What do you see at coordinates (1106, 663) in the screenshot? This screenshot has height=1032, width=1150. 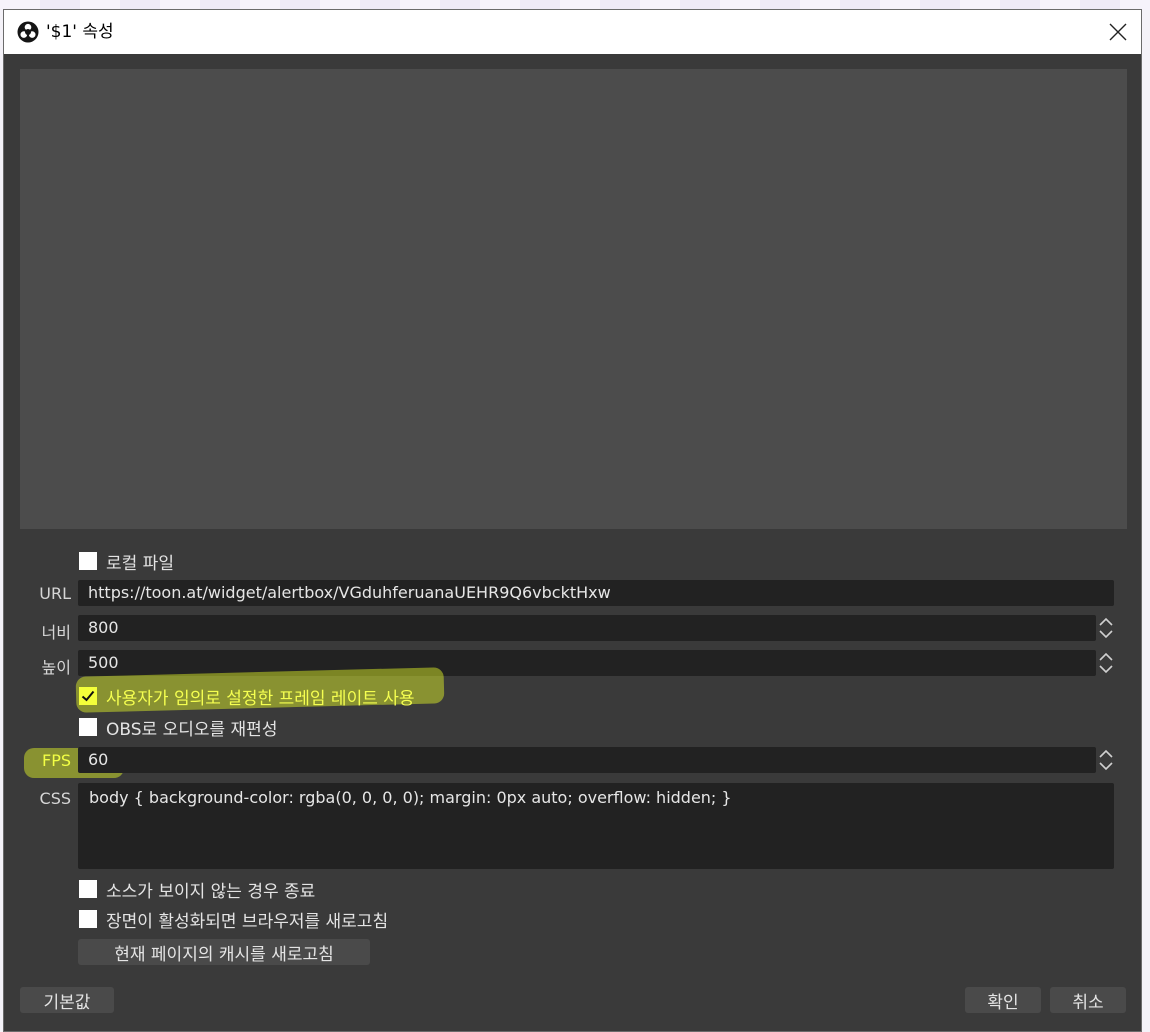 I see `height-spin-icon` at bounding box center [1106, 663].